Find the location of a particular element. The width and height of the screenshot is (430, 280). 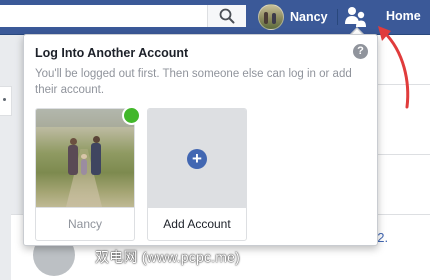

add-account-area: + is located at coordinates (197, 158).